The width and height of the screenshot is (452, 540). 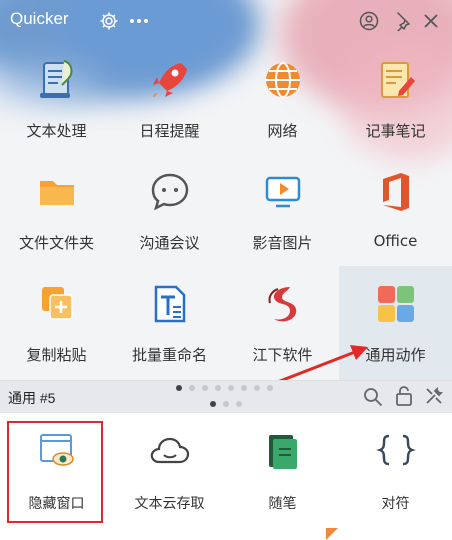 I want to click on lock-icon, so click(x=404, y=398).